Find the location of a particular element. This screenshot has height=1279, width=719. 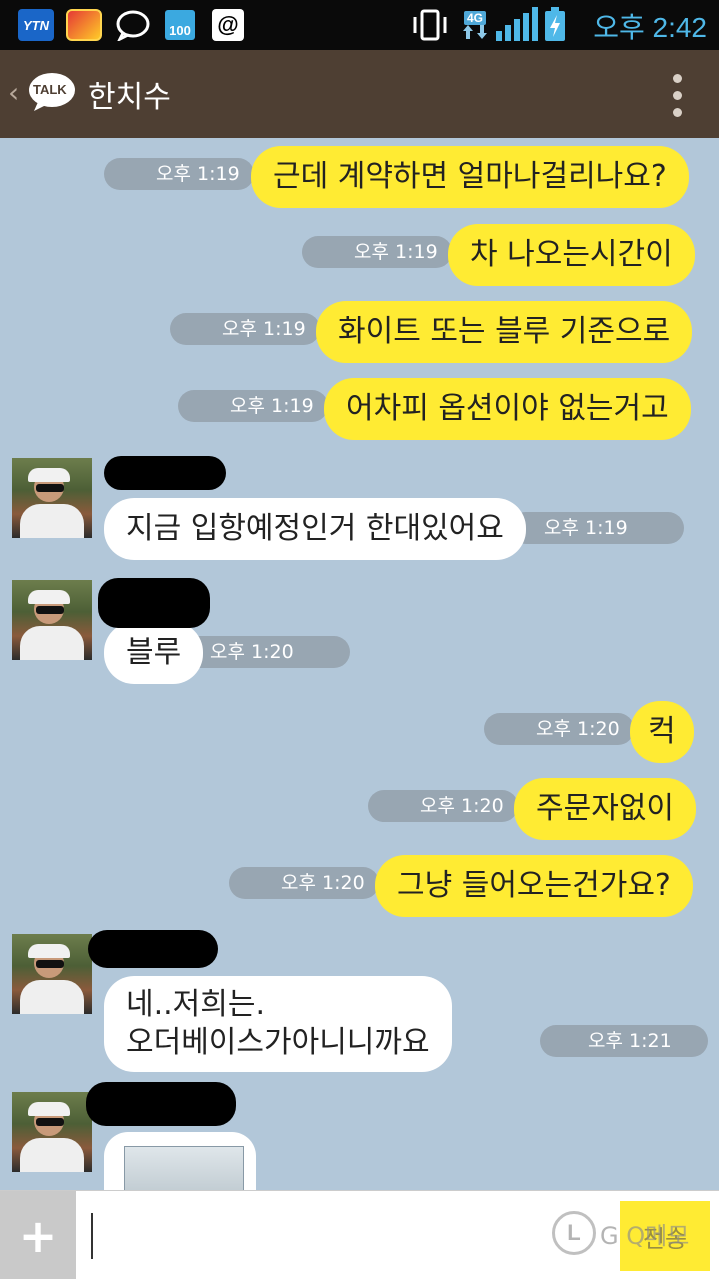

sent-message-bubble: 컥 is located at coordinates (662, 732).